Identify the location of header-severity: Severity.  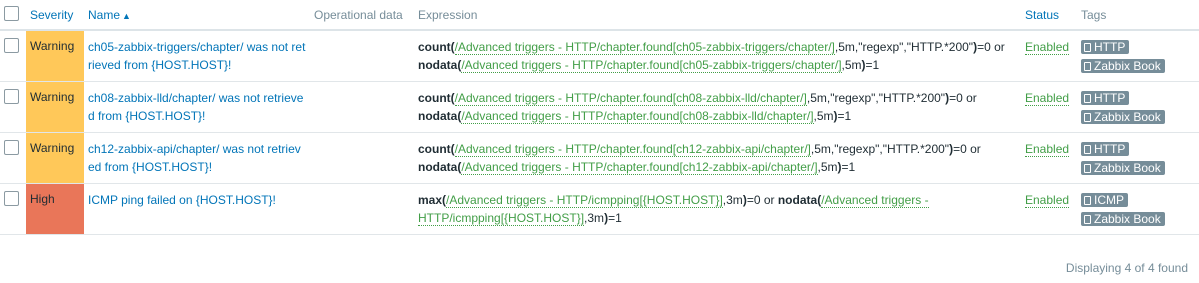
(55, 15).